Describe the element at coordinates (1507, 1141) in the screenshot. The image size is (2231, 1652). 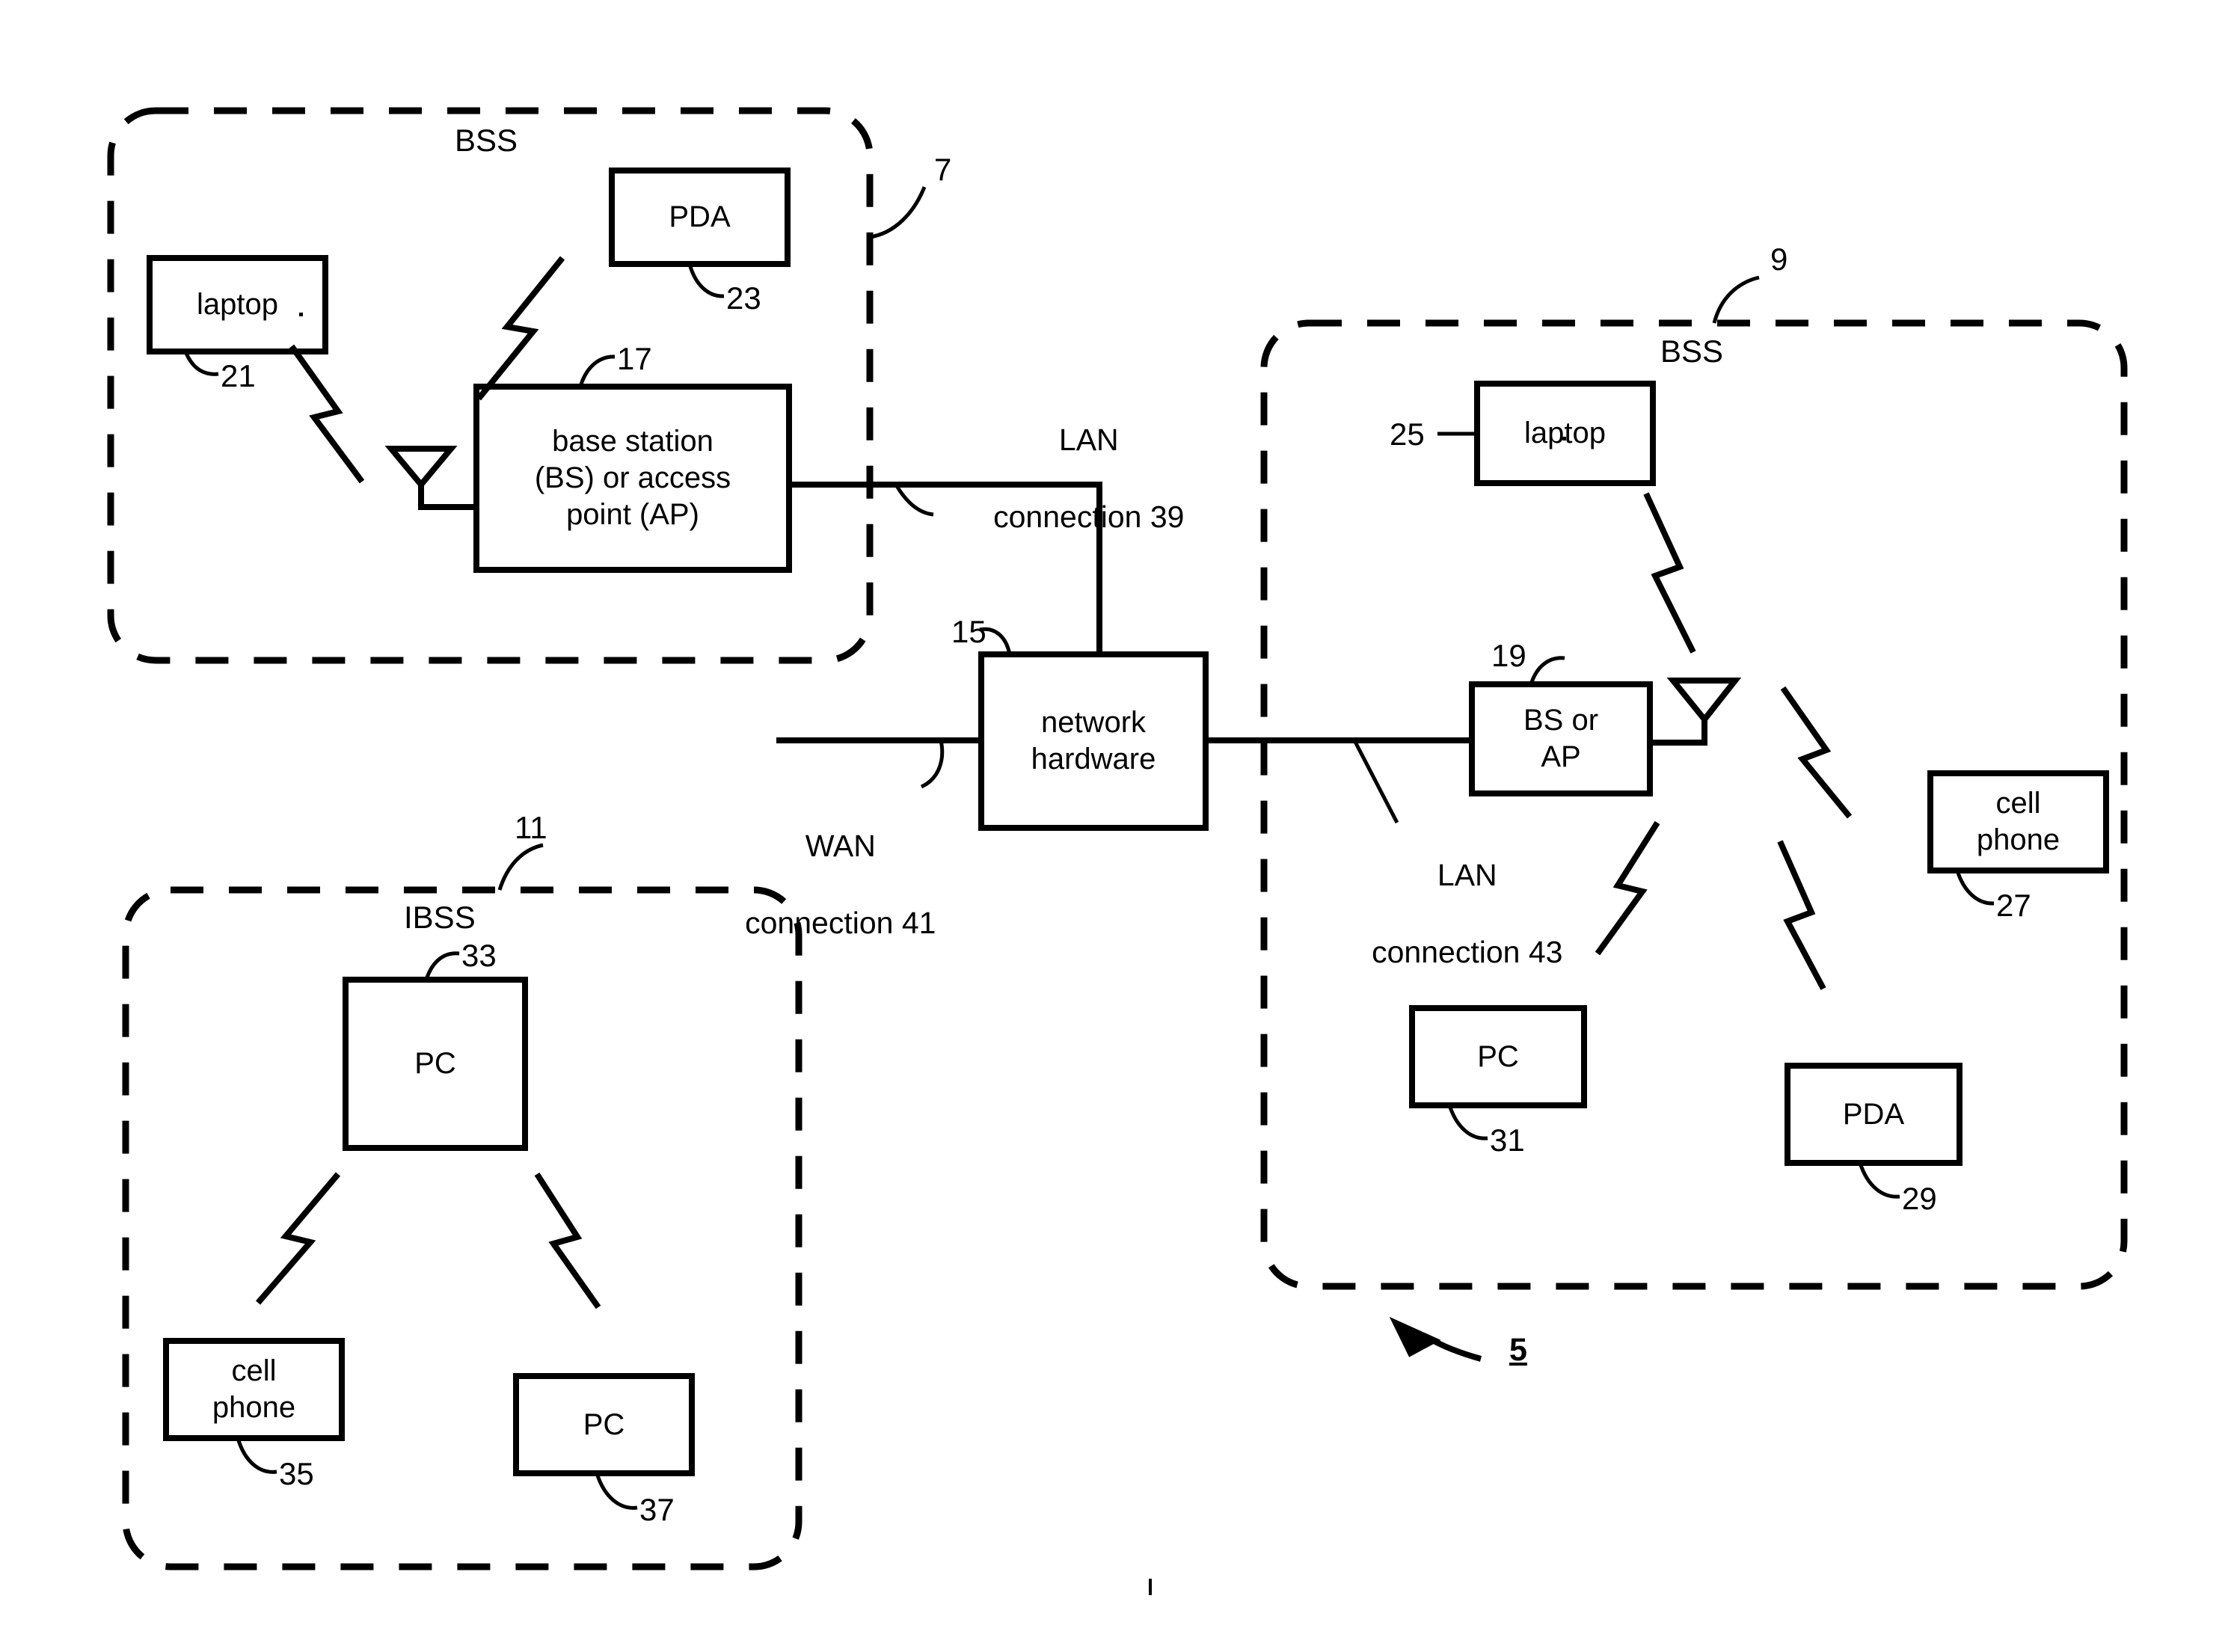
I see `ref-31: 31` at that location.